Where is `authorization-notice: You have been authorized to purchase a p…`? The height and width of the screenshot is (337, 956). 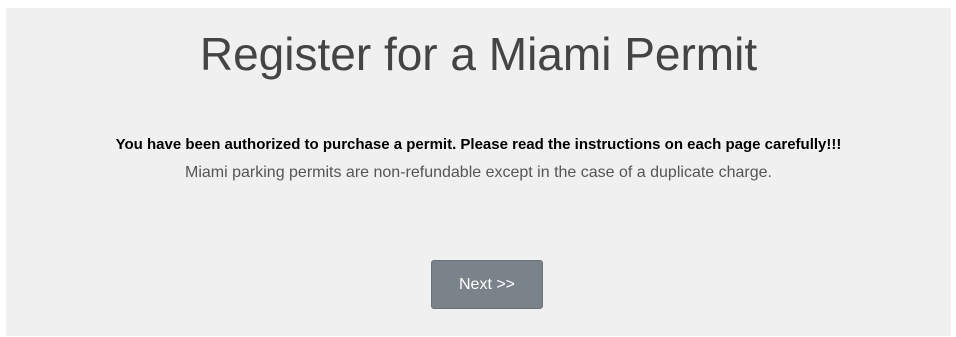
authorization-notice: You have been authorized to purchase a p… is located at coordinates (478, 144).